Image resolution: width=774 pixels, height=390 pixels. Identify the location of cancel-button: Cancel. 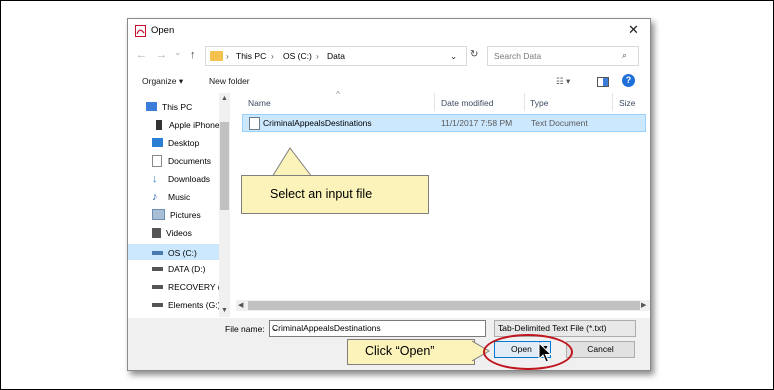
(600, 349).